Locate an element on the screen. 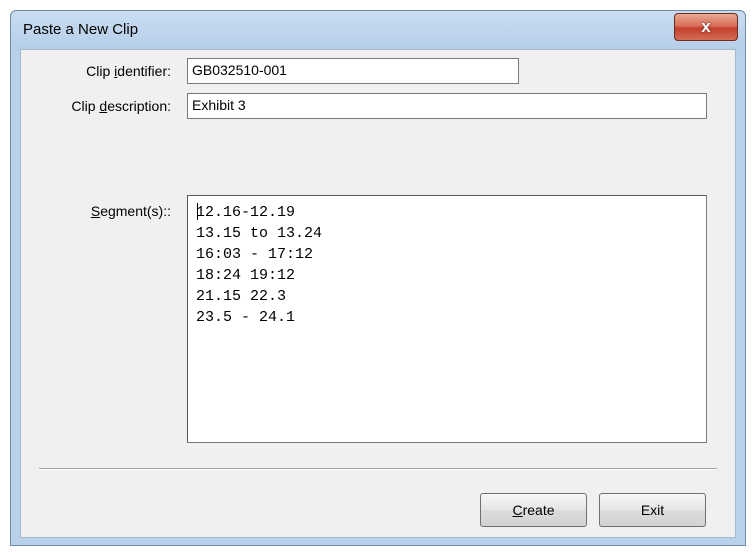 The width and height of the screenshot is (756, 552). exit-button: Exit is located at coordinates (652, 510).